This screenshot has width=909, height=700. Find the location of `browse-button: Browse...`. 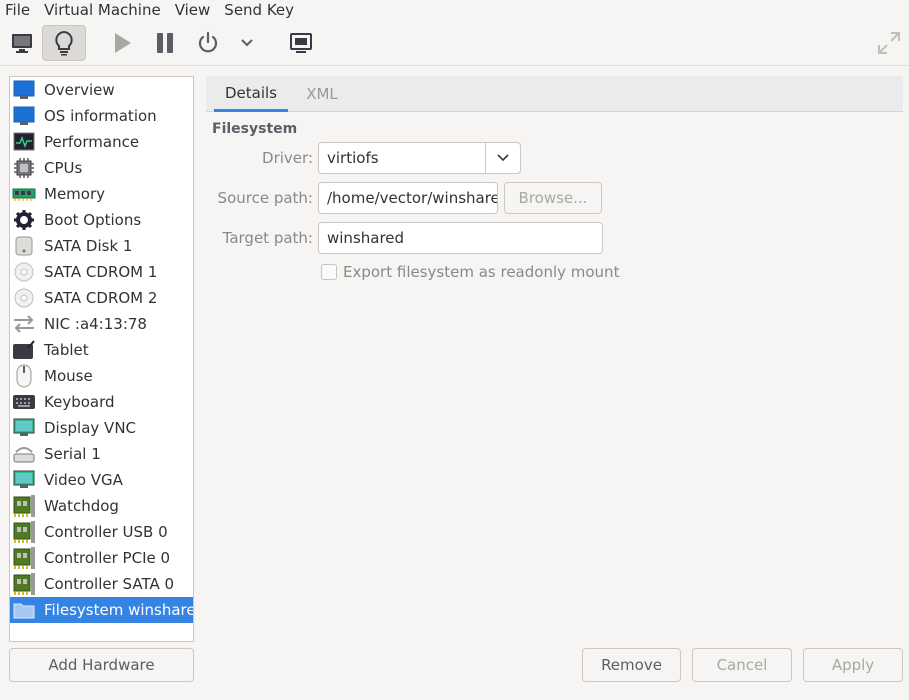

browse-button: Browse... is located at coordinates (553, 198).